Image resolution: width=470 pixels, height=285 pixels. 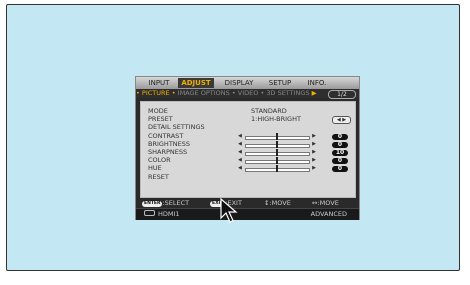 What do you see at coordinates (341, 120) in the screenshot?
I see `preset-arrows: ◀ ▶` at bounding box center [341, 120].